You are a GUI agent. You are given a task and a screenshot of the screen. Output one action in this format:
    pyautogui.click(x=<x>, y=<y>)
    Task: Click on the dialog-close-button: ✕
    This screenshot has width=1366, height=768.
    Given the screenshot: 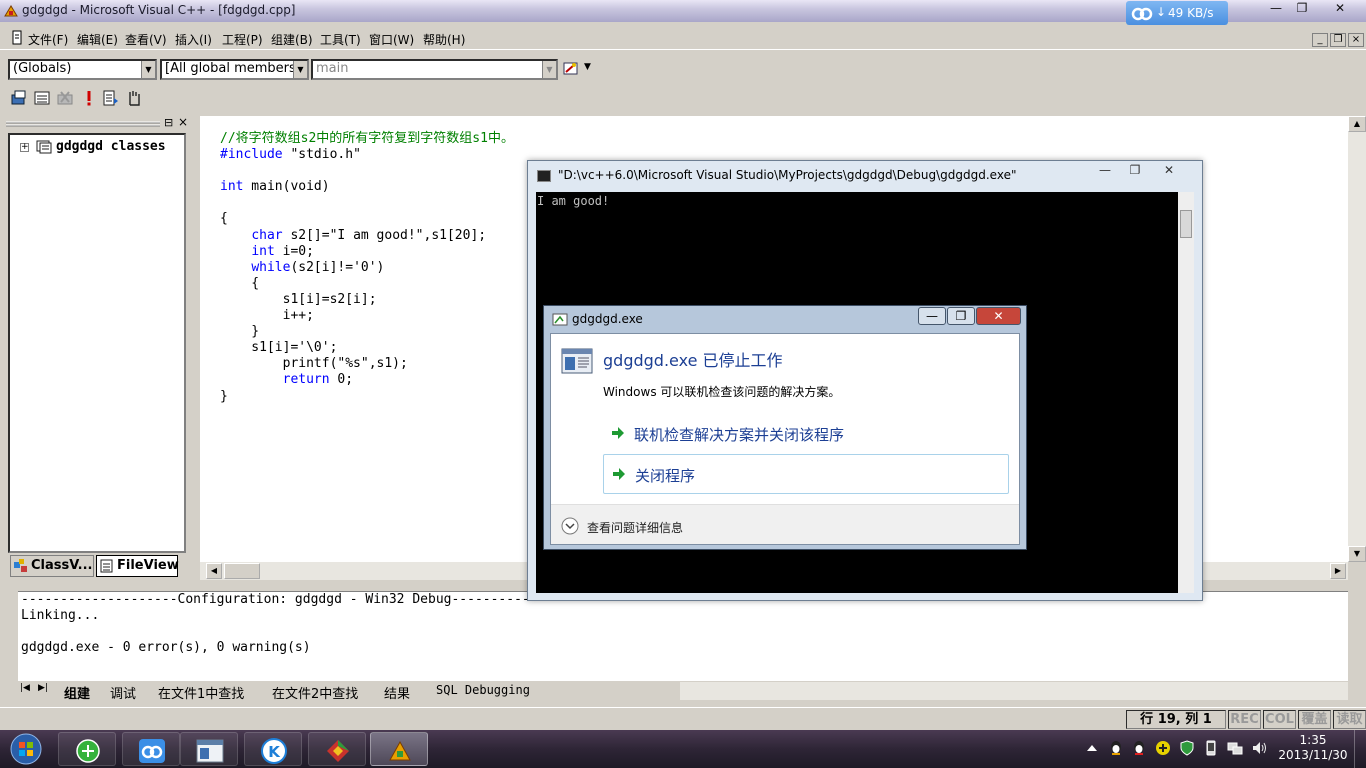 What is the action you would take?
    pyautogui.click(x=998, y=316)
    